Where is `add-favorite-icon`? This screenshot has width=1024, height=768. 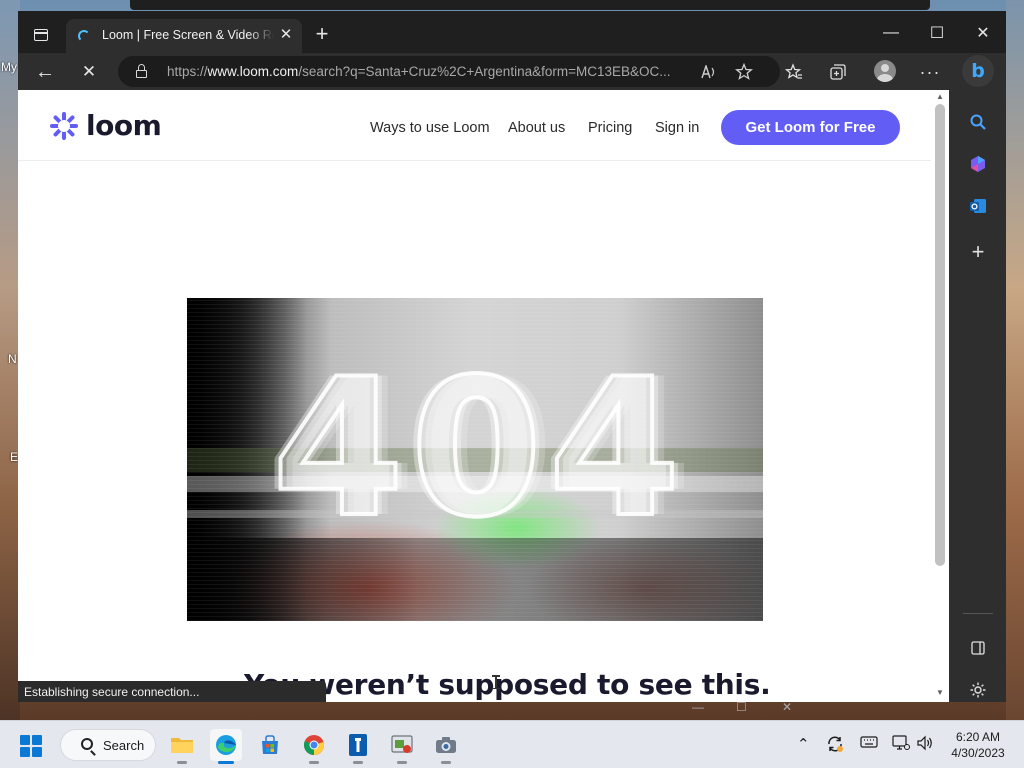
add-favorite-icon is located at coordinates (744, 72).